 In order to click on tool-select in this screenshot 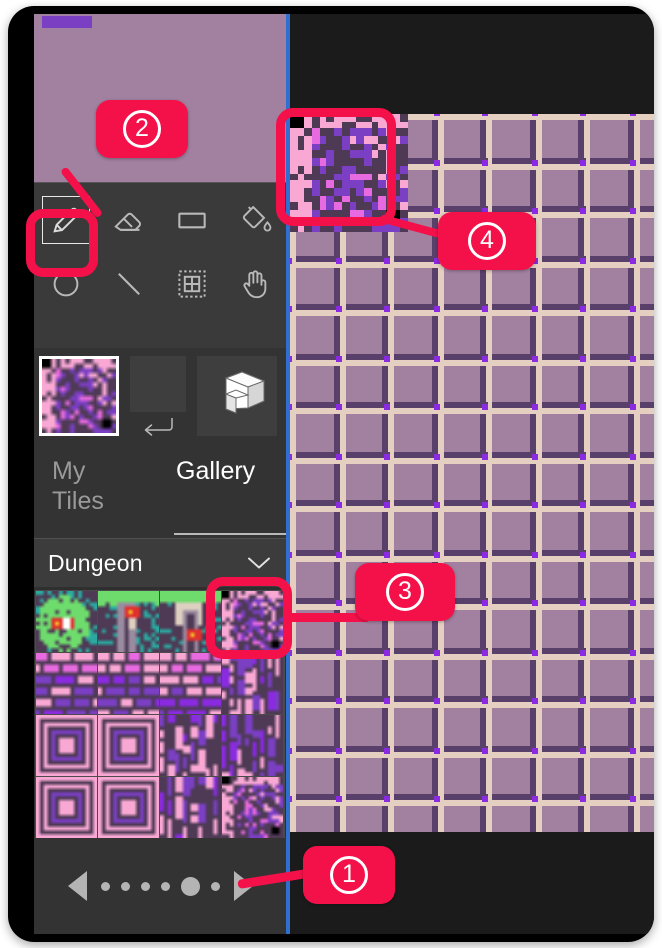, I will do `click(191, 284)`.